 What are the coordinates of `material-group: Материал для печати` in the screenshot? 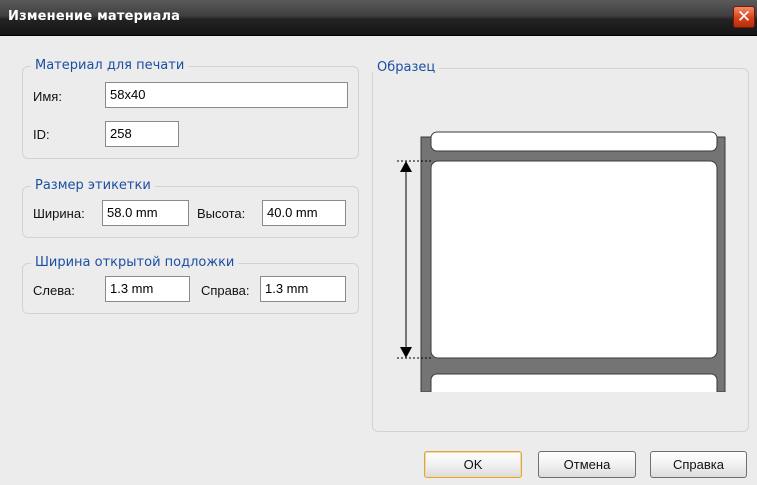 It's located at (190, 108).